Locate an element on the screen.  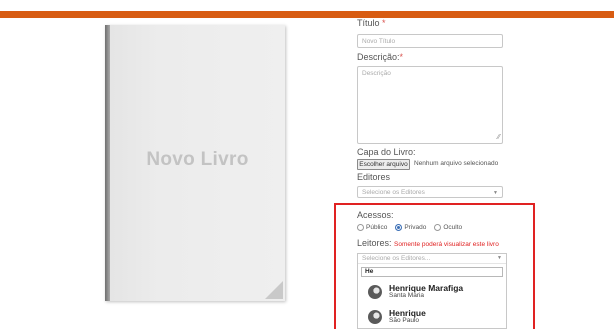
page-curl-icon is located at coordinates (274, 290).